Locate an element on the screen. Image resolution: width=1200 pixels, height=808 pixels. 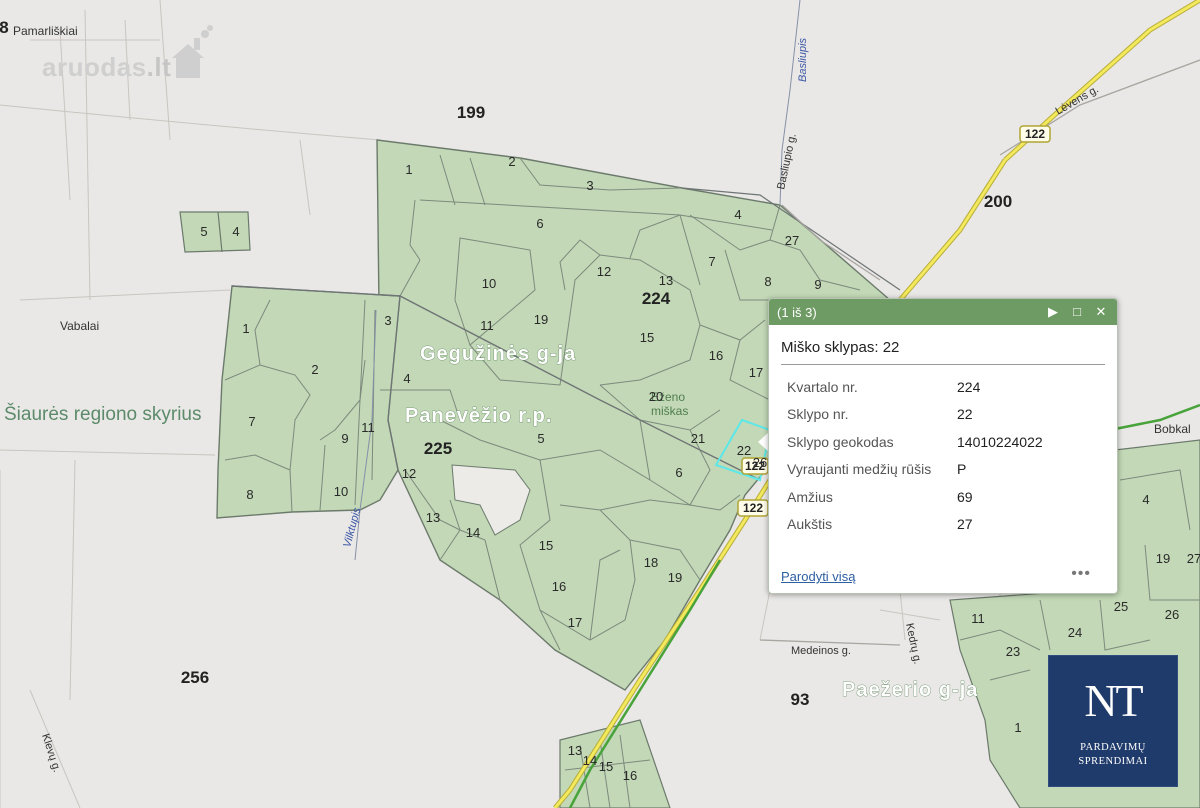
logo-mark: NT is located at coordinates (1113, 700).